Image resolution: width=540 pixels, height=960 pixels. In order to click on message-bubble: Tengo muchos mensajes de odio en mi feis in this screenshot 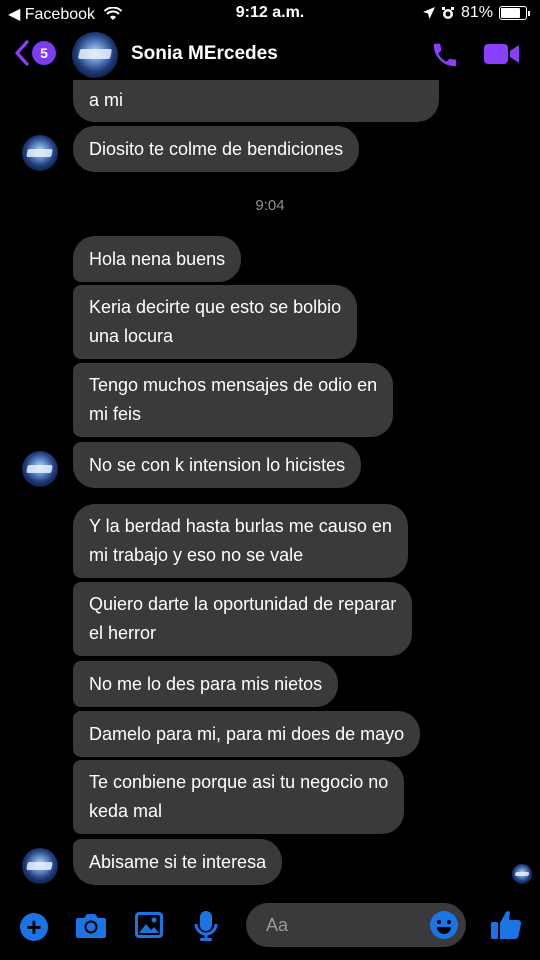, I will do `click(233, 400)`.